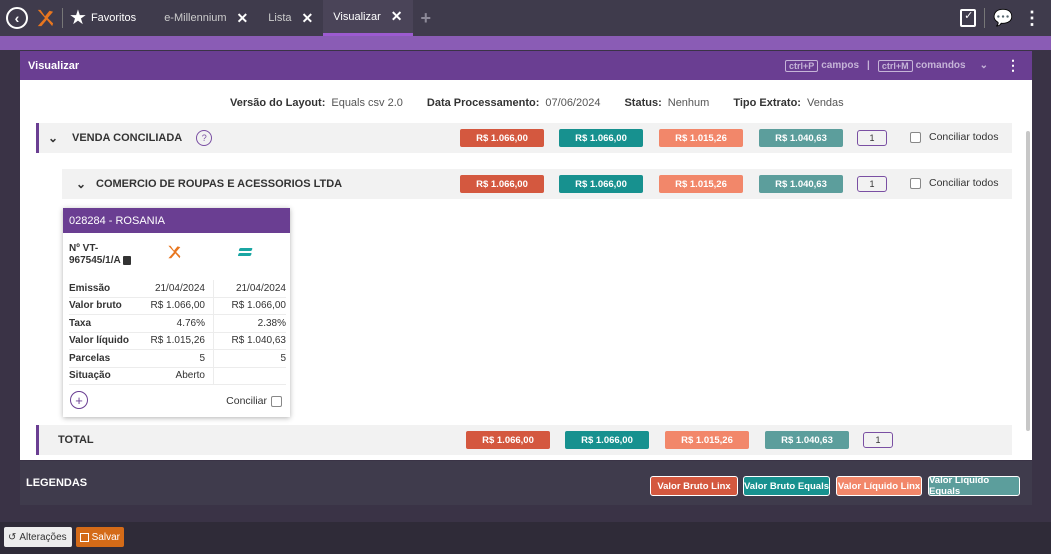 This screenshot has height=554, width=1051. Describe the element at coordinates (176, 323) in the screenshot. I see `linx-value: 4.76%` at that location.